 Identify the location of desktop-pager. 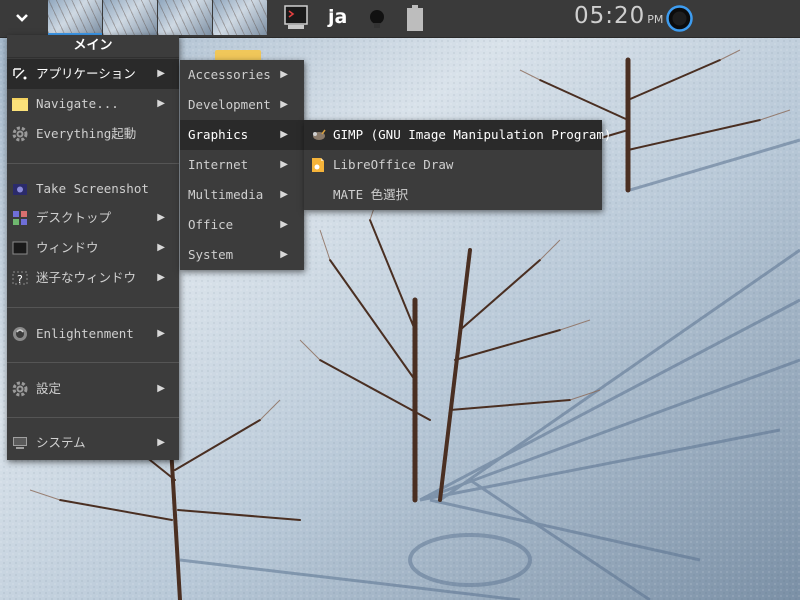
(158, 17).